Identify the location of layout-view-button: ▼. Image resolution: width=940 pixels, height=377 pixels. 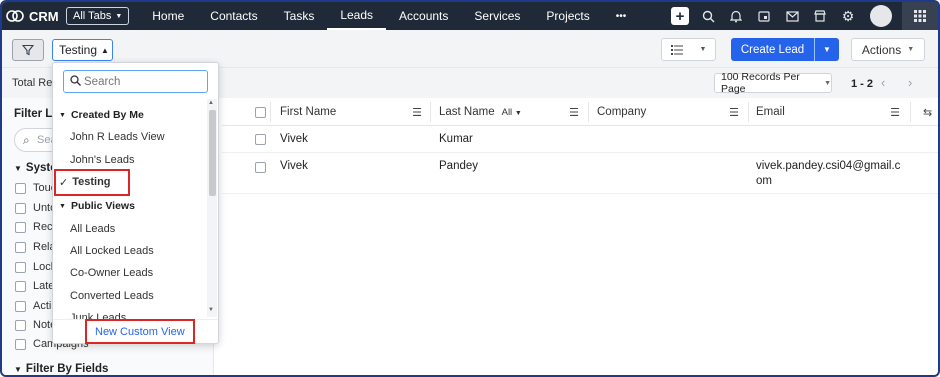
(688, 49).